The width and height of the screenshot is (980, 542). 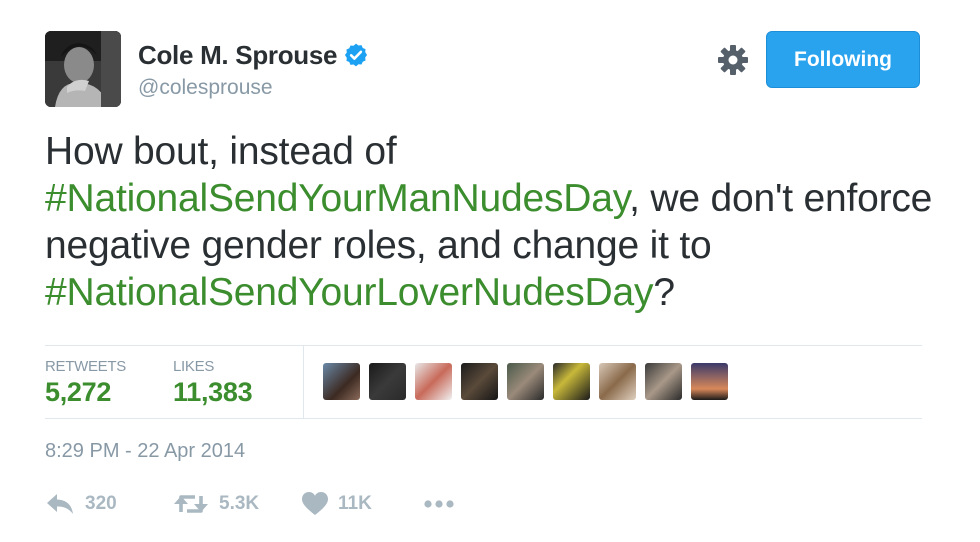 What do you see at coordinates (664, 292) in the screenshot?
I see `tweet-text-part: ?` at bounding box center [664, 292].